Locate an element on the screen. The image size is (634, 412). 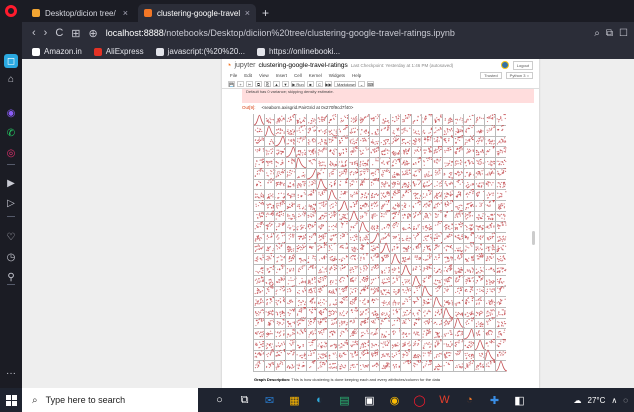
reload-icon: C is located at coordinates (59, 33).